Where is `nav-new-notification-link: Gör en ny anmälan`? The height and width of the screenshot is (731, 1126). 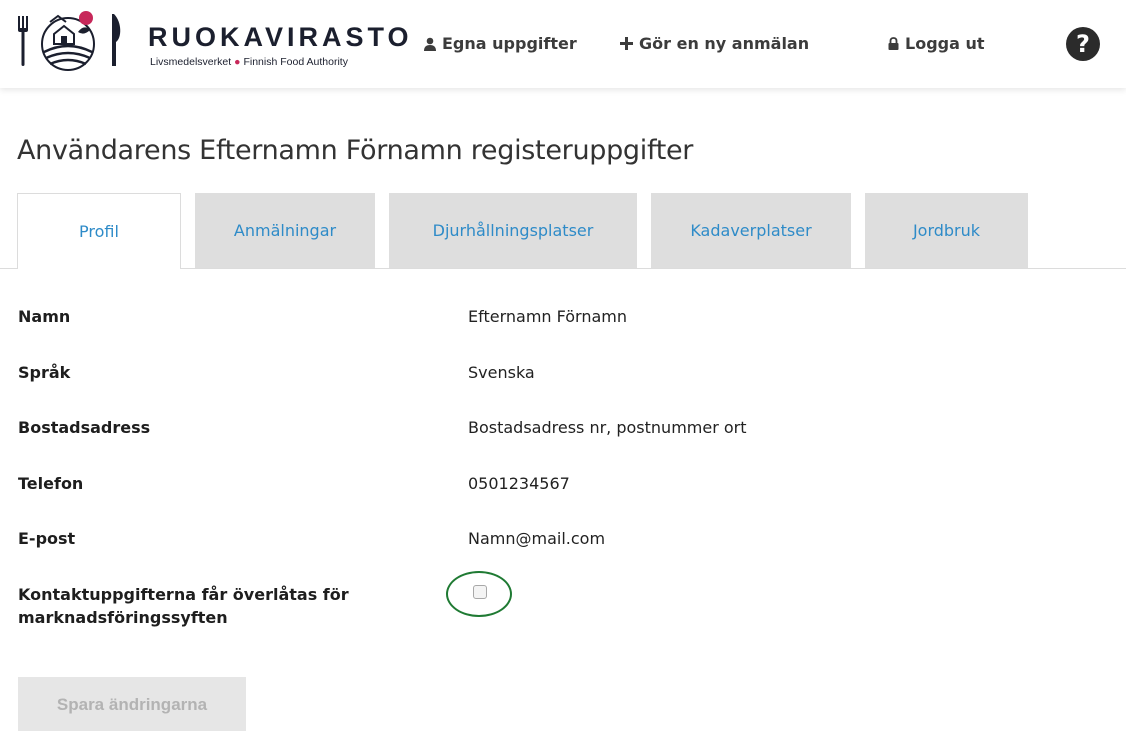
nav-new-notification-link: Gör en ny anmälan is located at coordinates (714, 43).